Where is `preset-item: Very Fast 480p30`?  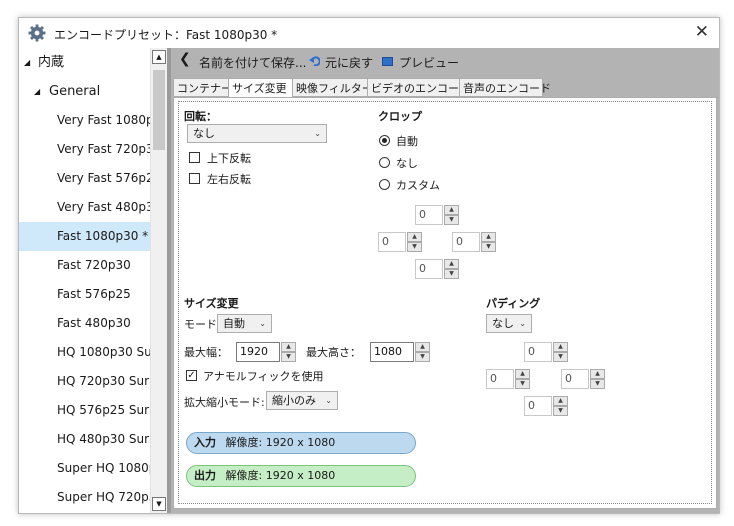
preset-item: Very Fast 480p30 is located at coordinates (84, 207).